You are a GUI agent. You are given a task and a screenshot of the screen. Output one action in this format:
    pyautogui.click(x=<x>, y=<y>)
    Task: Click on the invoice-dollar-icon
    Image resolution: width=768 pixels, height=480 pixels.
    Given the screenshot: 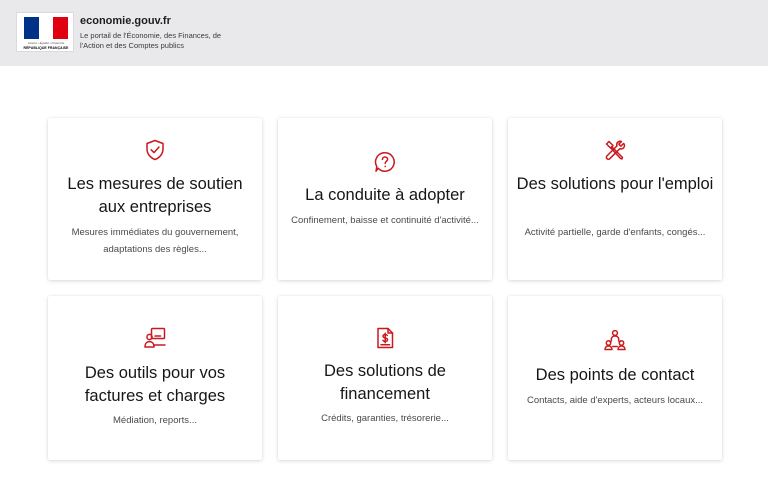 What is the action you would take?
    pyautogui.click(x=385, y=338)
    